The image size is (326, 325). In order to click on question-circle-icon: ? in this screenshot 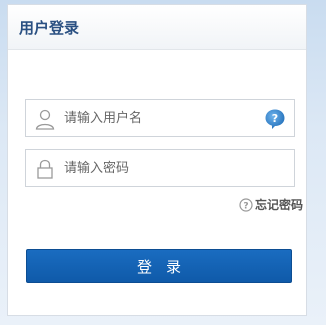, I will do `click(246, 204)`.